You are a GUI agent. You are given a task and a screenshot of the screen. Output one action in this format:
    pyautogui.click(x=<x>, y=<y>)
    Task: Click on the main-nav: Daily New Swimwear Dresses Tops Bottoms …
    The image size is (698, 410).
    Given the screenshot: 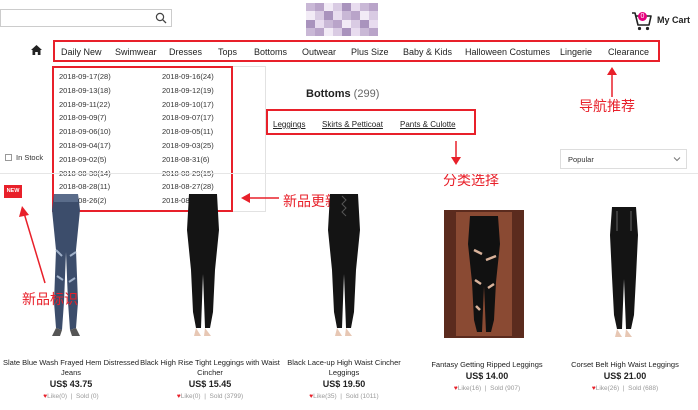 What is the action you would take?
    pyautogui.click(x=356, y=51)
    